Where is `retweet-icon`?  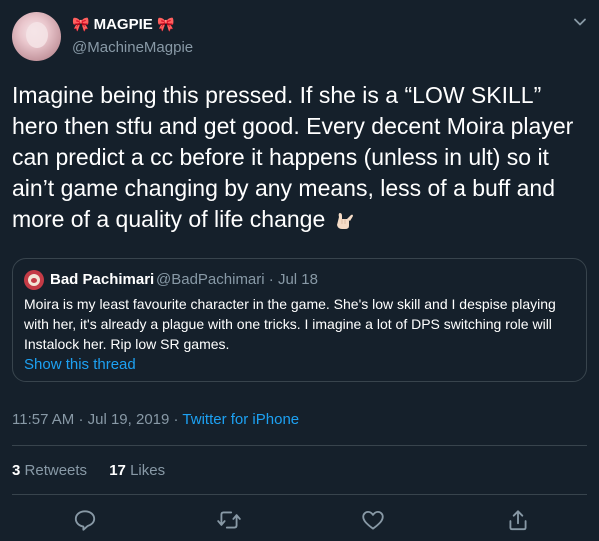 retweet-icon is located at coordinates (229, 520).